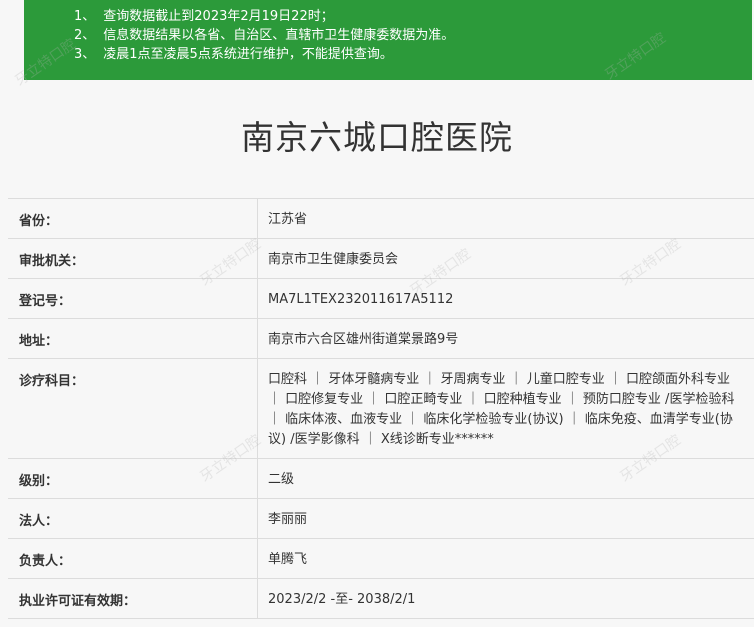 Image resolution: width=754 pixels, height=627 pixels. I want to click on row-value: 单腾飞, so click(288, 559).